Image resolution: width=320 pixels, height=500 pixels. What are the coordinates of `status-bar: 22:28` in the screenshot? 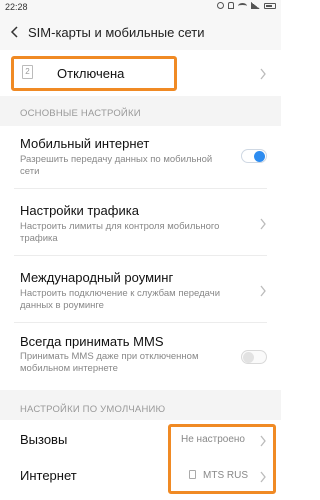 It's located at (140, 7).